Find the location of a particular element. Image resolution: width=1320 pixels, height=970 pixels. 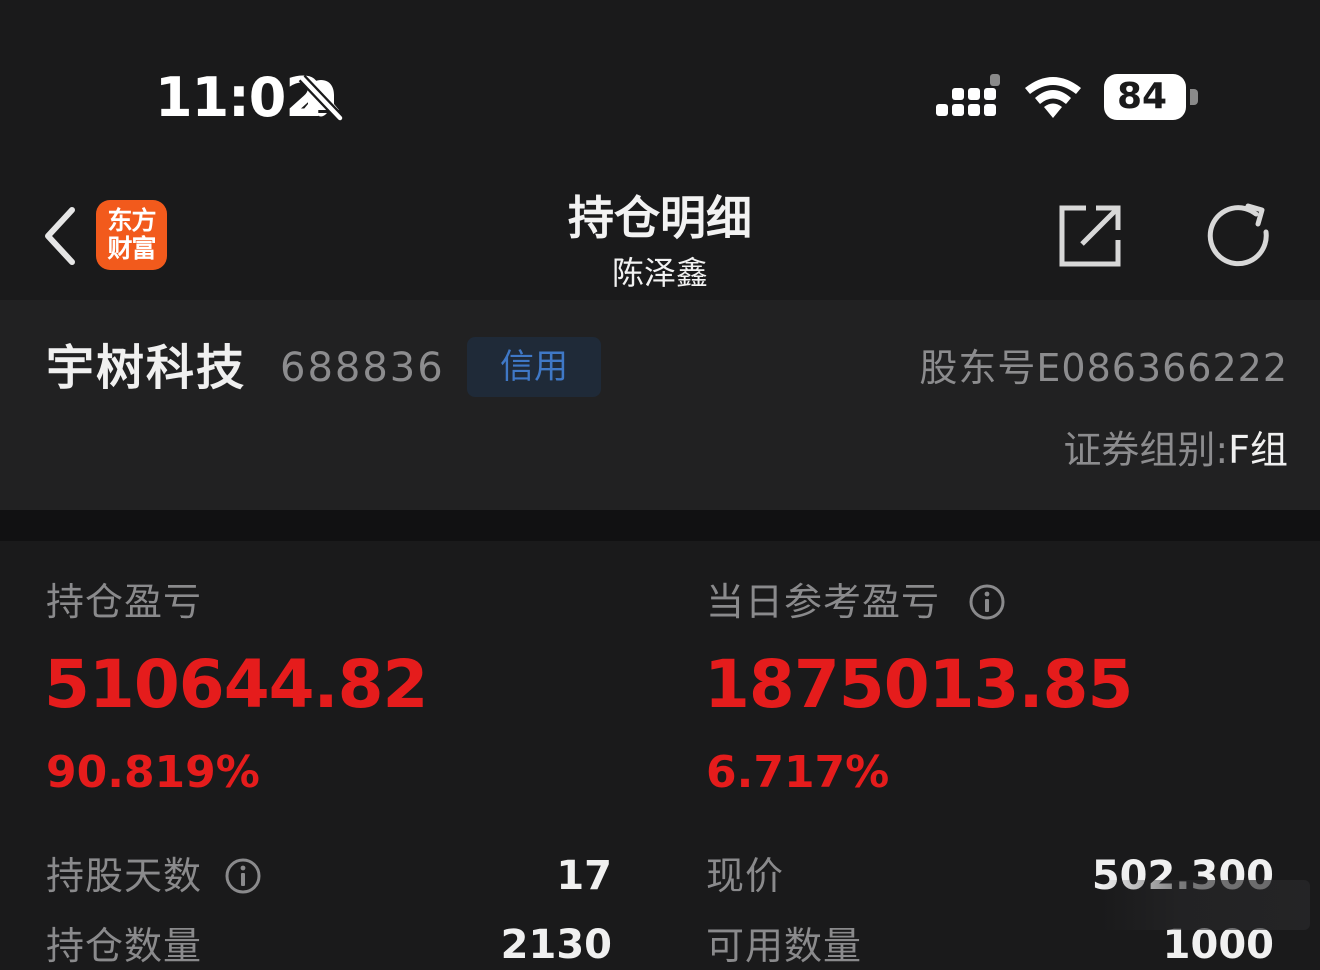

daily-pnl-label: 当日参考盈亏 is located at coordinates (823, 602).